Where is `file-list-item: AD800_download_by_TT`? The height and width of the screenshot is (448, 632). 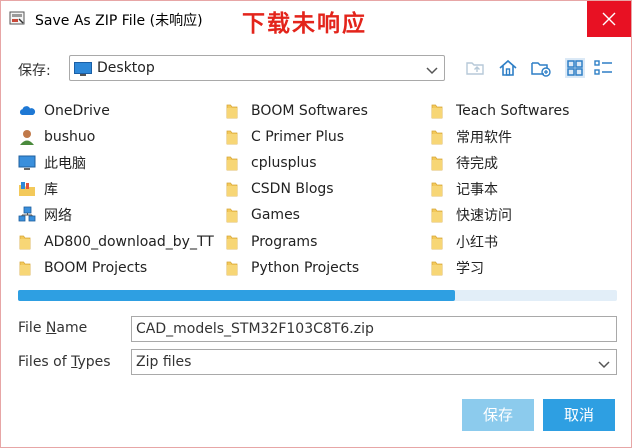 file-list-item: AD800_download_by_TT is located at coordinates (119, 242).